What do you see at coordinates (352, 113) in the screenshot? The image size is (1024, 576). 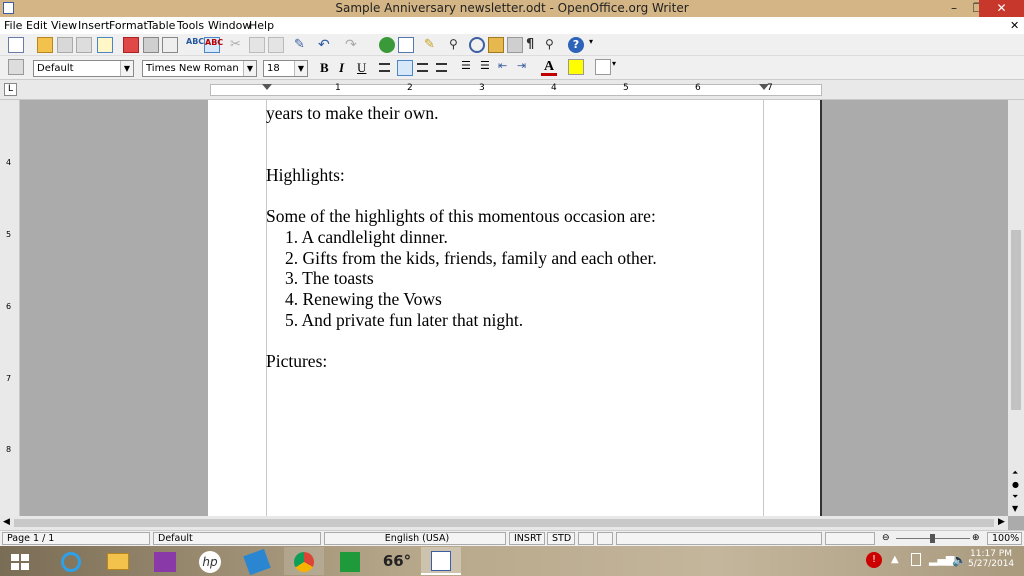 I see `paragraph: years to make their own.` at bounding box center [352, 113].